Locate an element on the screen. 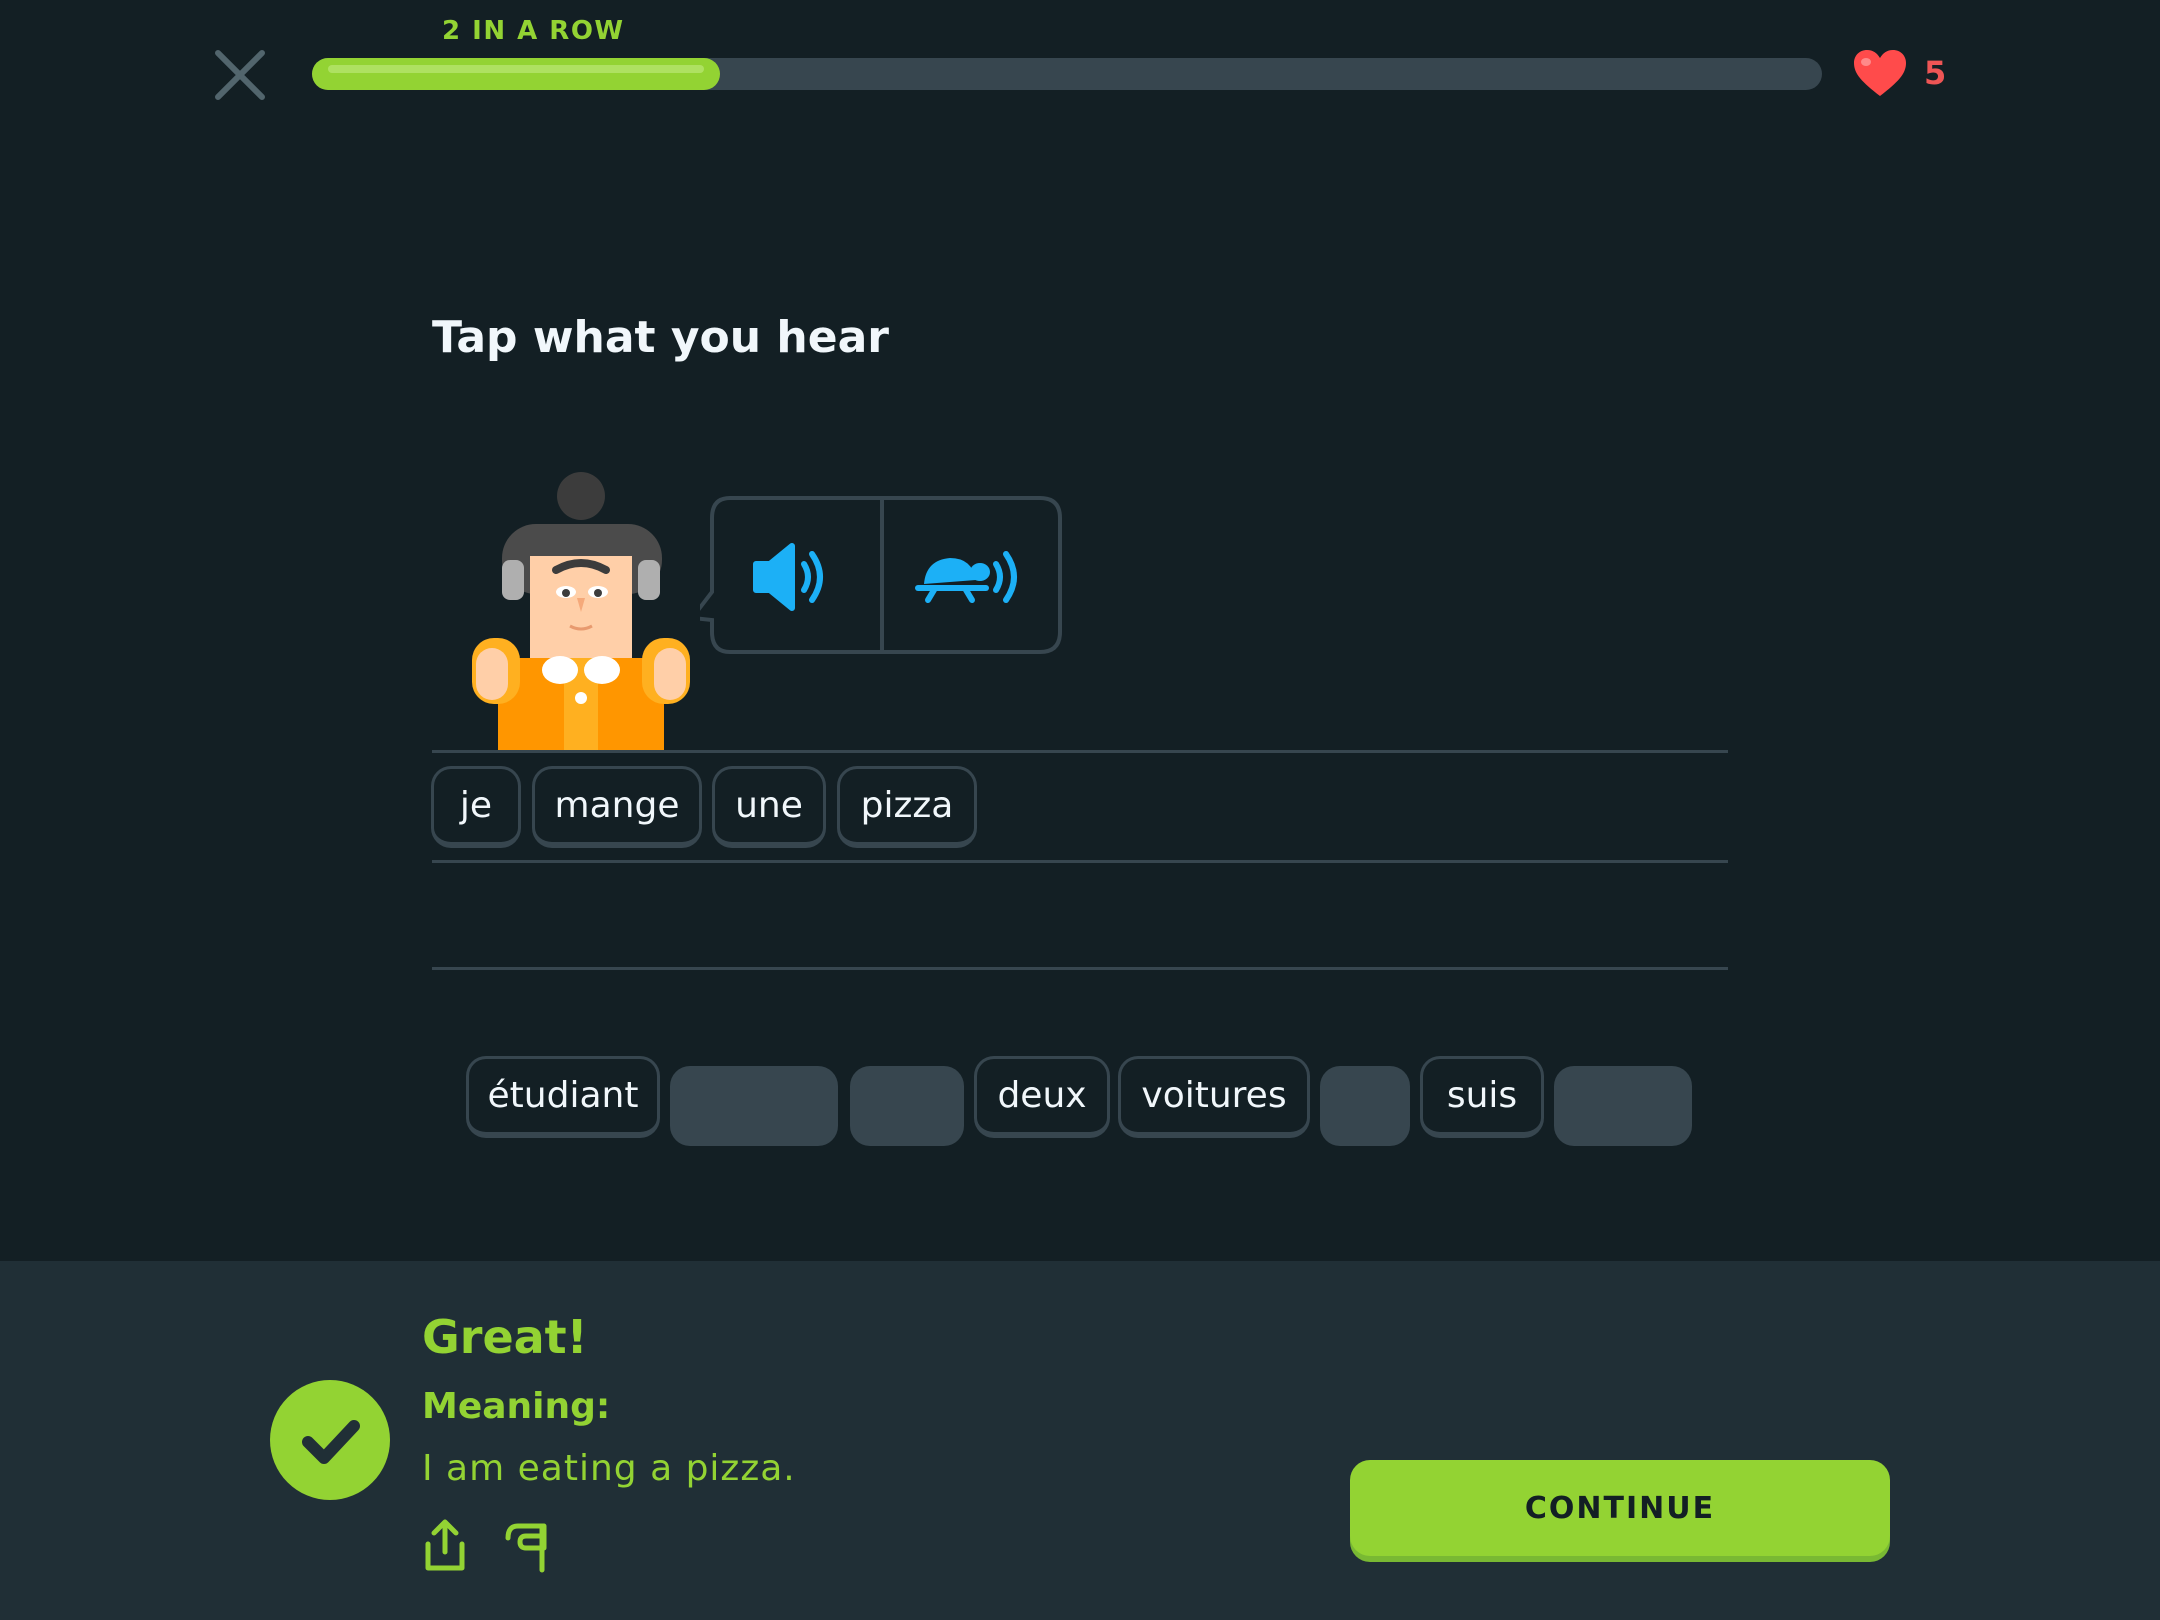 The width and height of the screenshot is (2160, 1620). meaning-text: I am eating a pizza. is located at coordinates (609, 1468).